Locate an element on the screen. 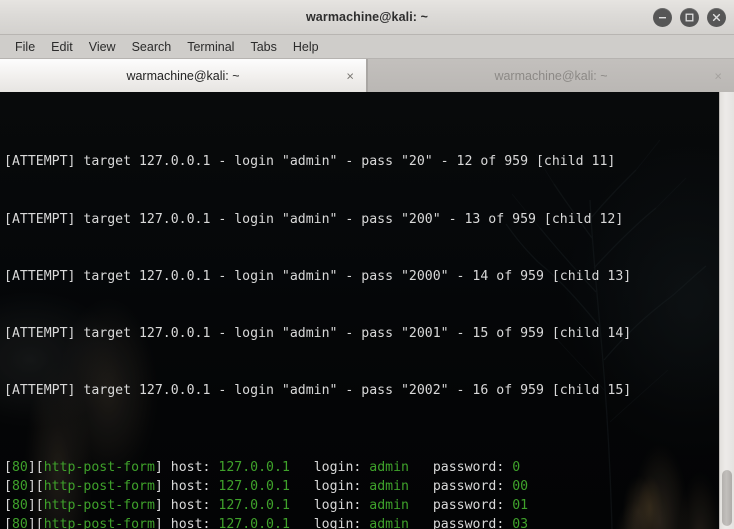 The image size is (734, 529). scrollbar-thumb is located at coordinates (727, 498).